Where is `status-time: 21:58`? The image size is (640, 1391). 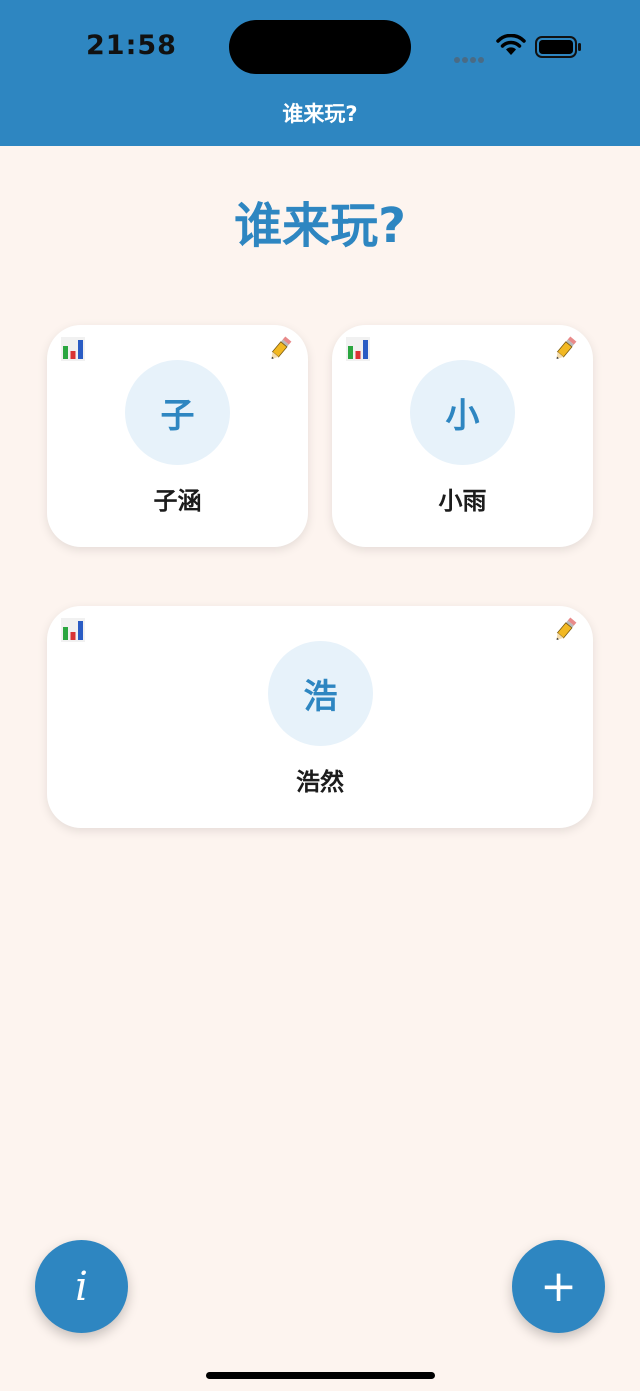
status-time: 21:58 is located at coordinates (131, 45).